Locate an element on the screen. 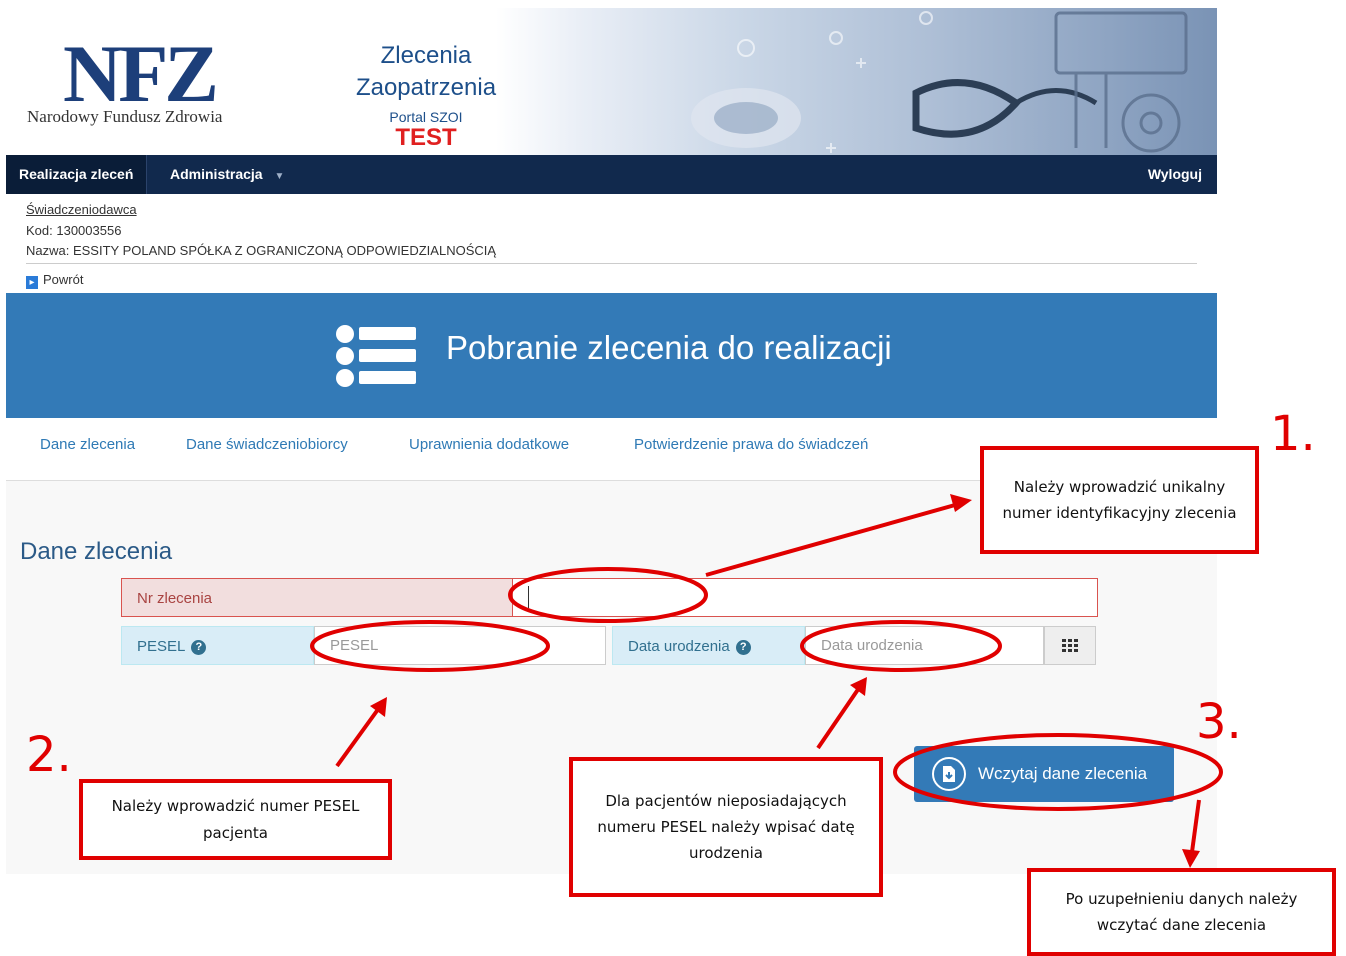 The height and width of the screenshot is (956, 1346). dob-label: Data urodzenia? is located at coordinates (708, 645).